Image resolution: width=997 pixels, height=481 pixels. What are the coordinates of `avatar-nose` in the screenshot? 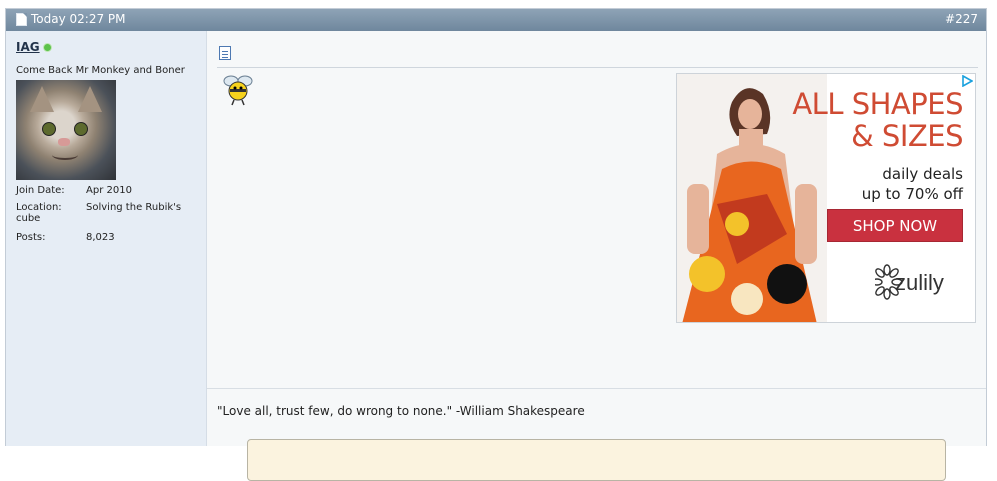 It's located at (64, 142).